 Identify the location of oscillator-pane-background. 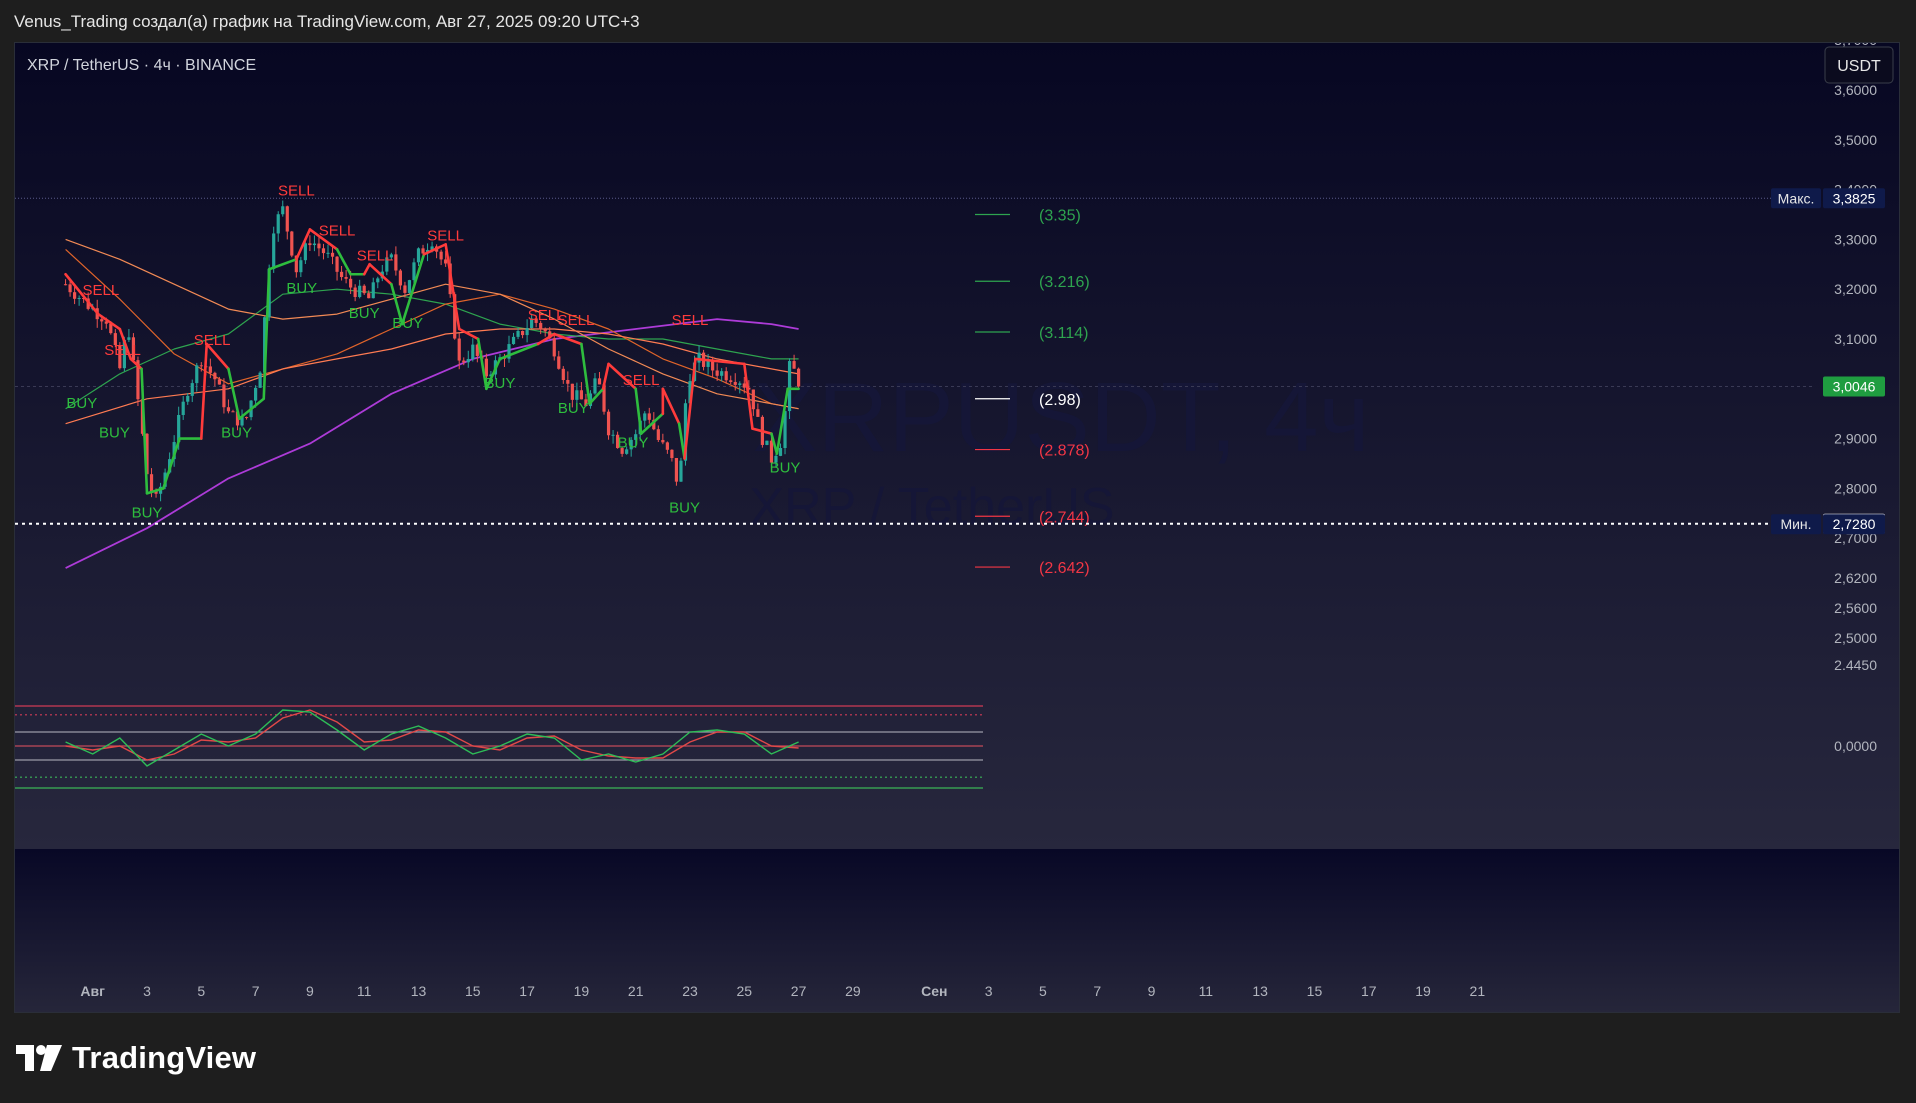
(957, 930).